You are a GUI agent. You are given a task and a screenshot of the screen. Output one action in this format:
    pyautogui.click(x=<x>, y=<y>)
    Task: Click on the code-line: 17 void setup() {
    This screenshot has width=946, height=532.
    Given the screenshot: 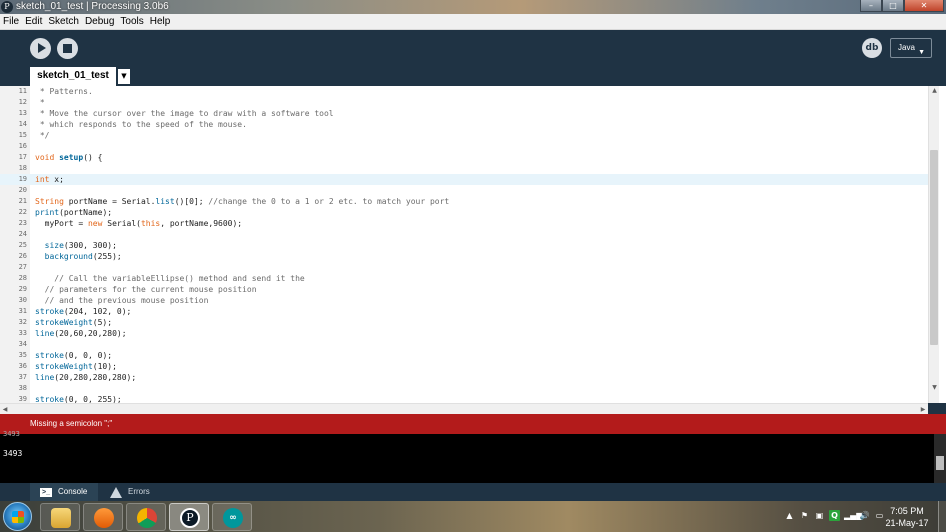 What is the action you would take?
    pyautogui.click(x=464, y=157)
    